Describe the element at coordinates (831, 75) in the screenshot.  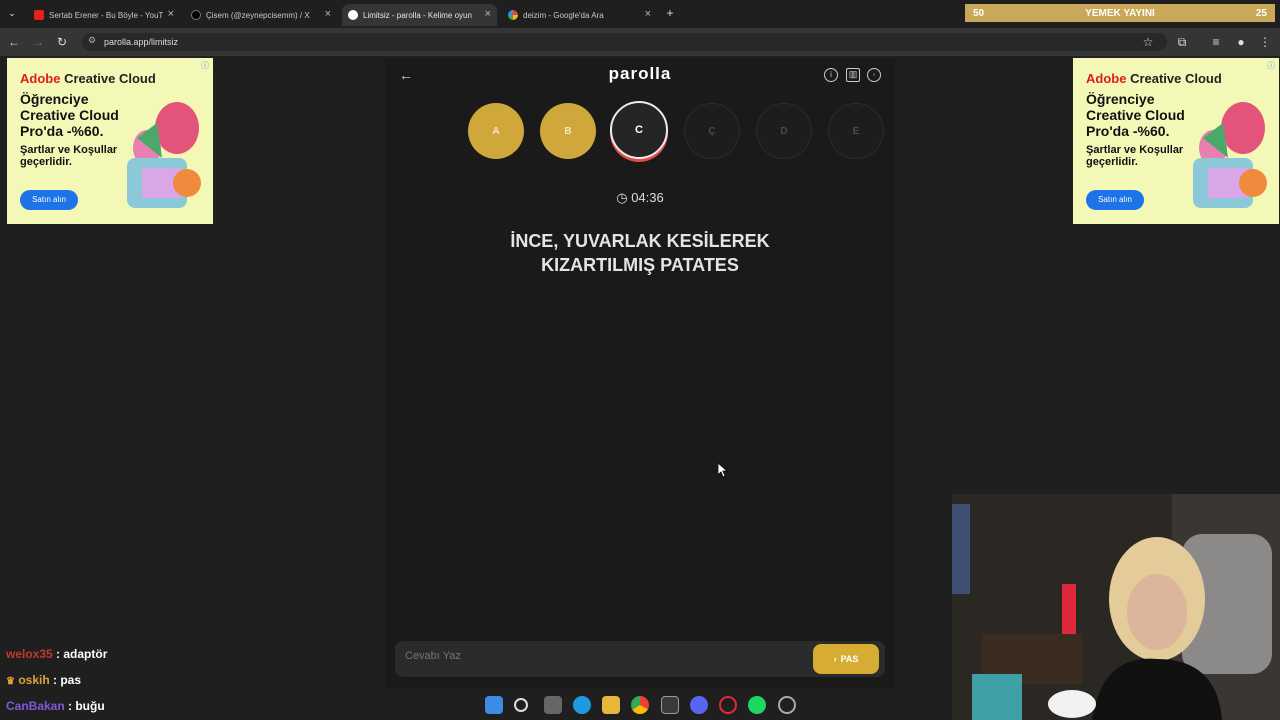
I see `info-icon: i` at that location.